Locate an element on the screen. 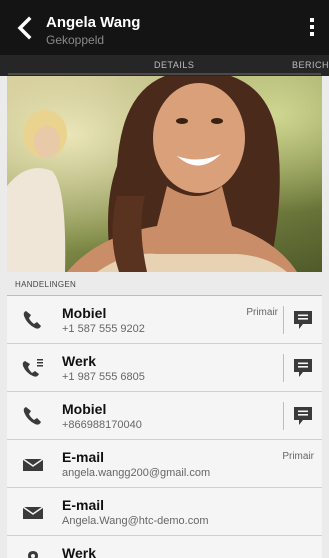 The height and width of the screenshot is (558, 329). overflow-menu-icon is located at coordinates (312, 20).